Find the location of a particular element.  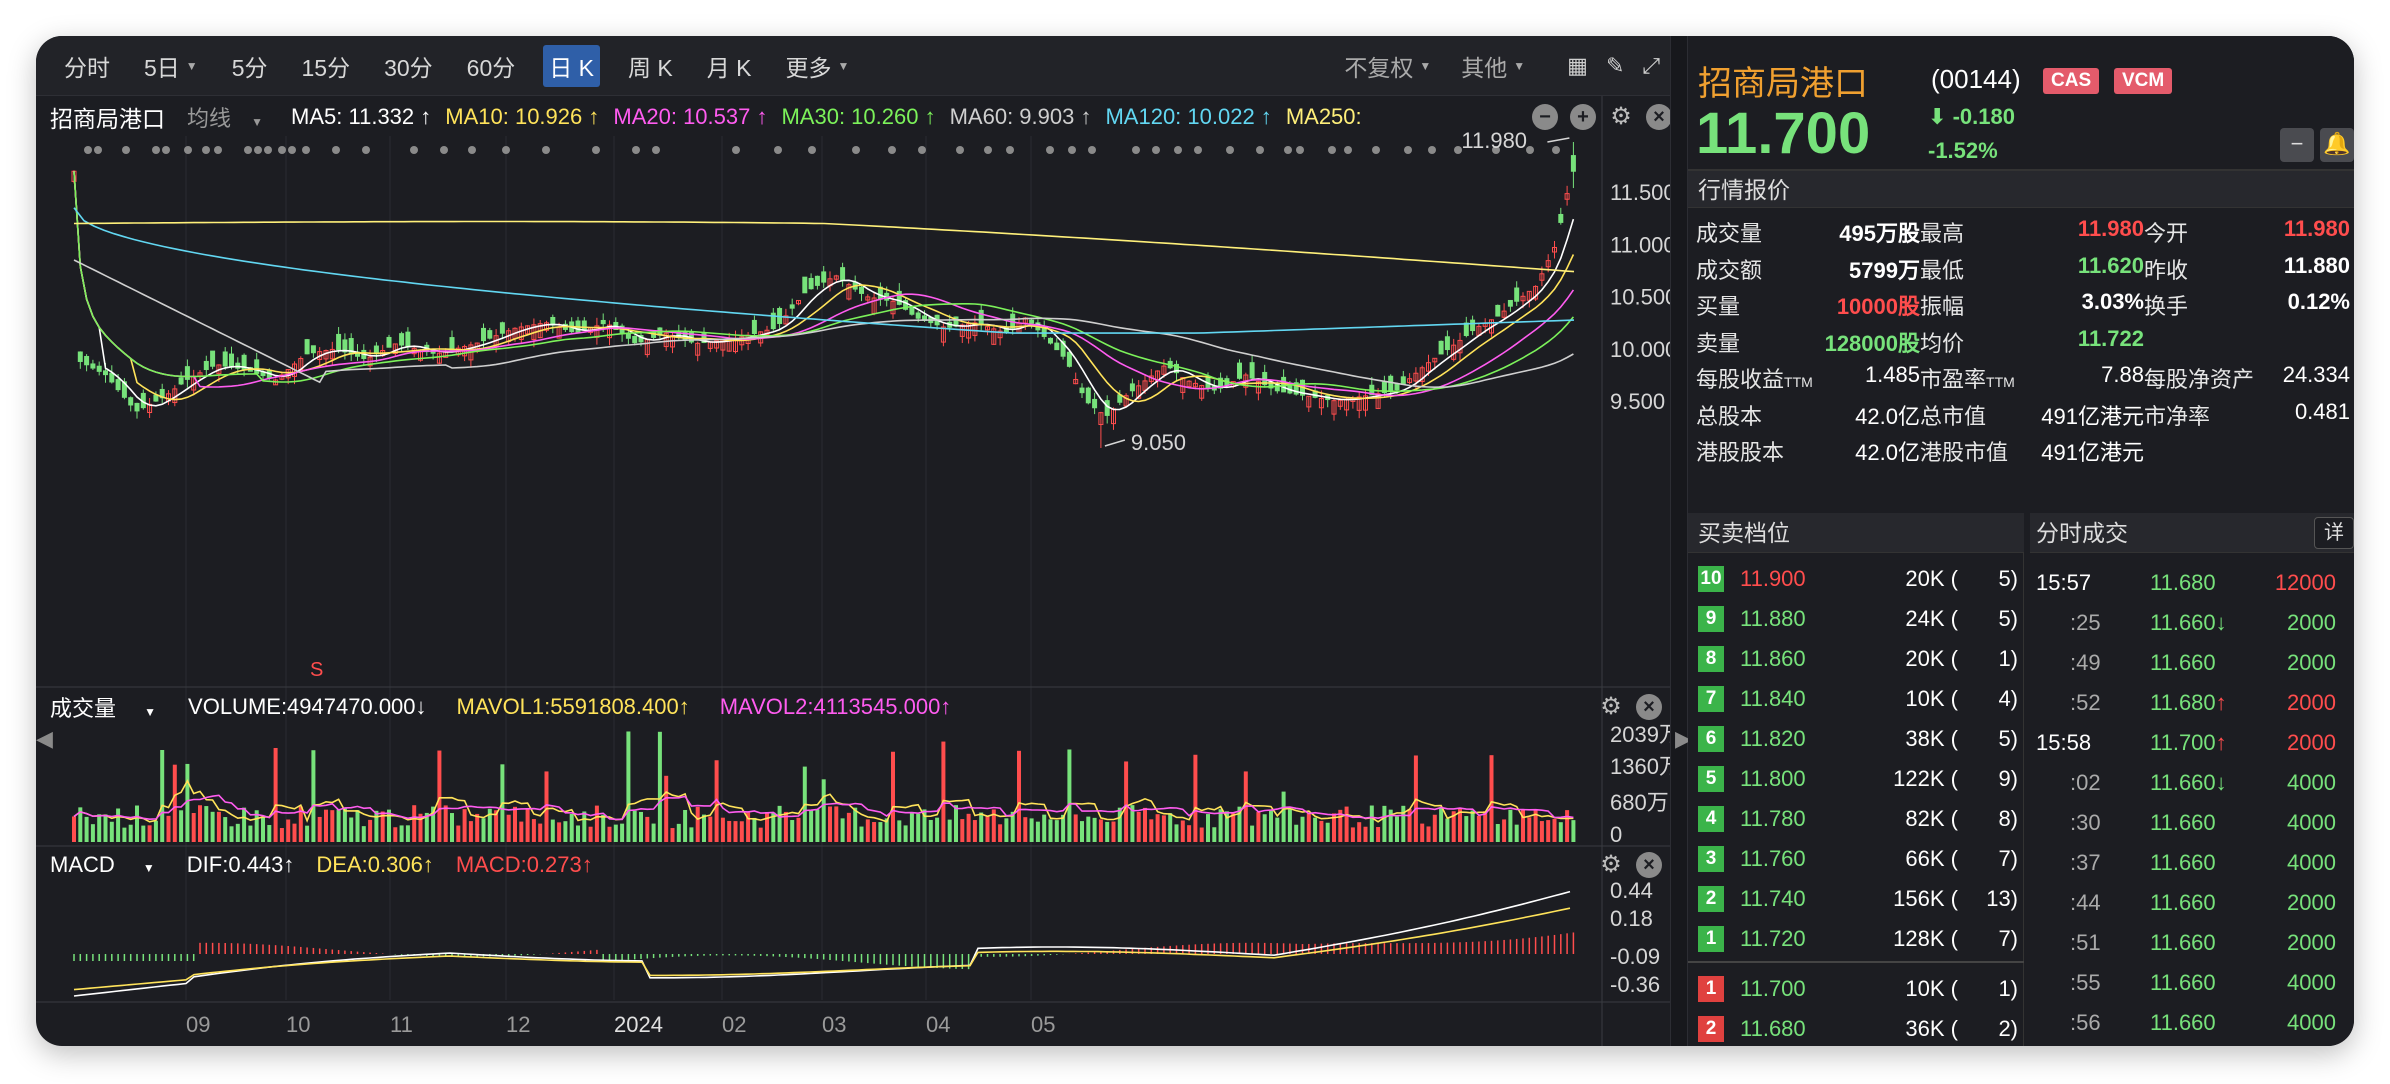

minimize-button: − is located at coordinates (2297, 145).